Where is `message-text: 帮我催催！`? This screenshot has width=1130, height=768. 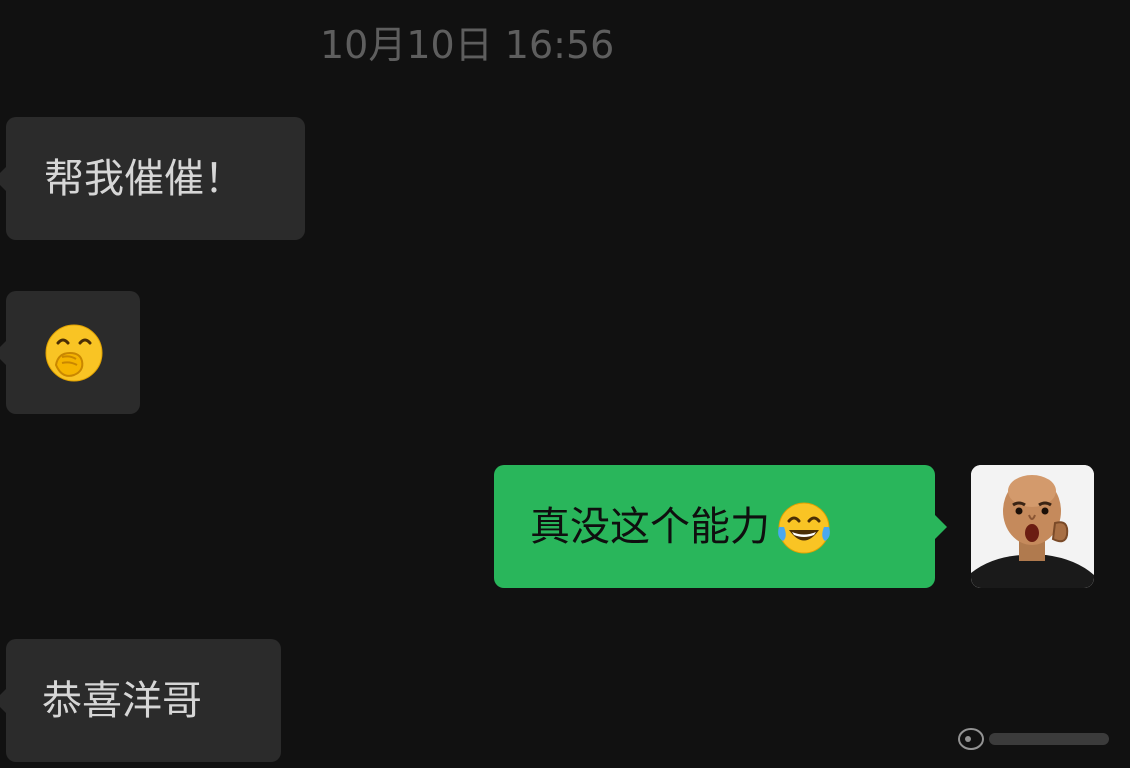
message-text: 帮我催催！ is located at coordinates (144, 178).